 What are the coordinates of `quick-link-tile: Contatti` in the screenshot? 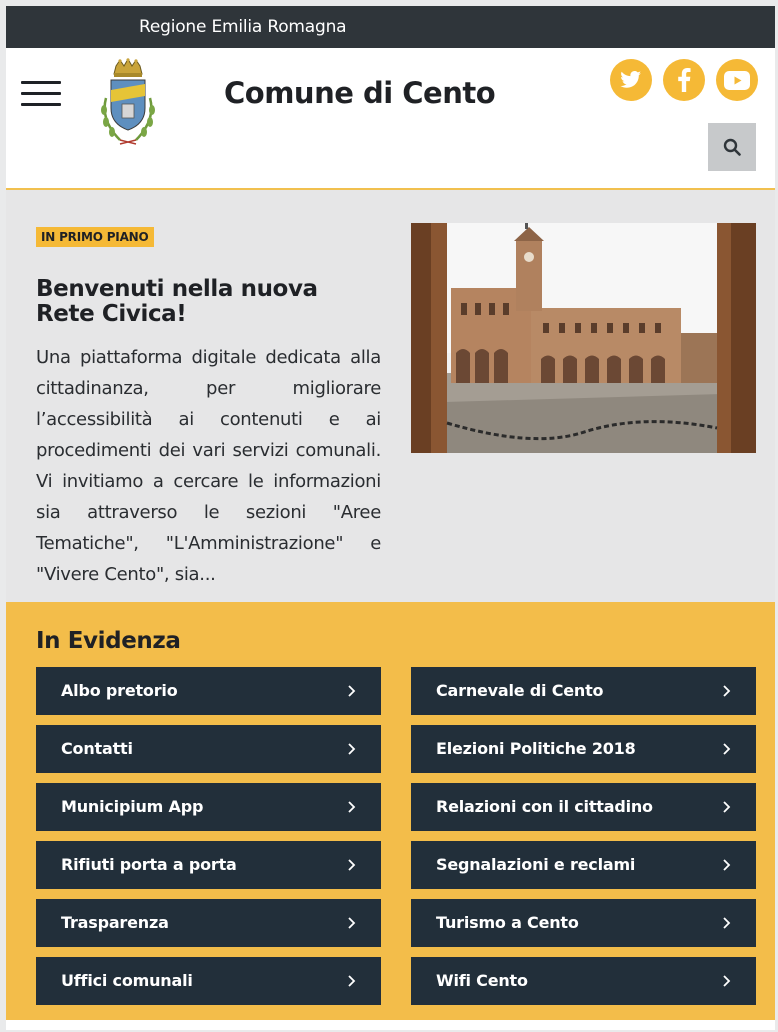 It's located at (208, 749).